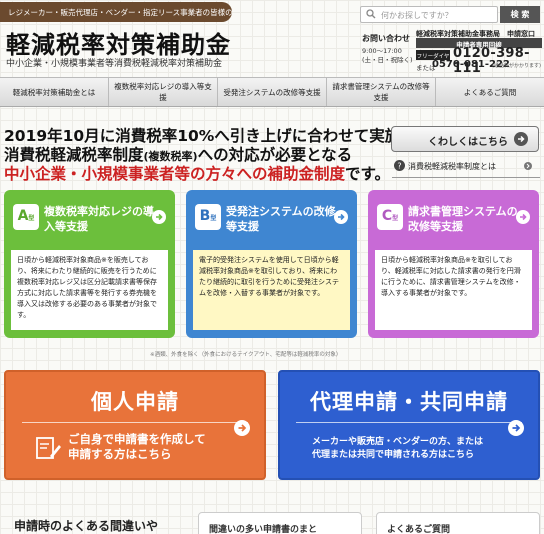  Describe the element at coordinates (118, 45) in the screenshot. I see `site-title: 軽減税率対策補助金` at that location.